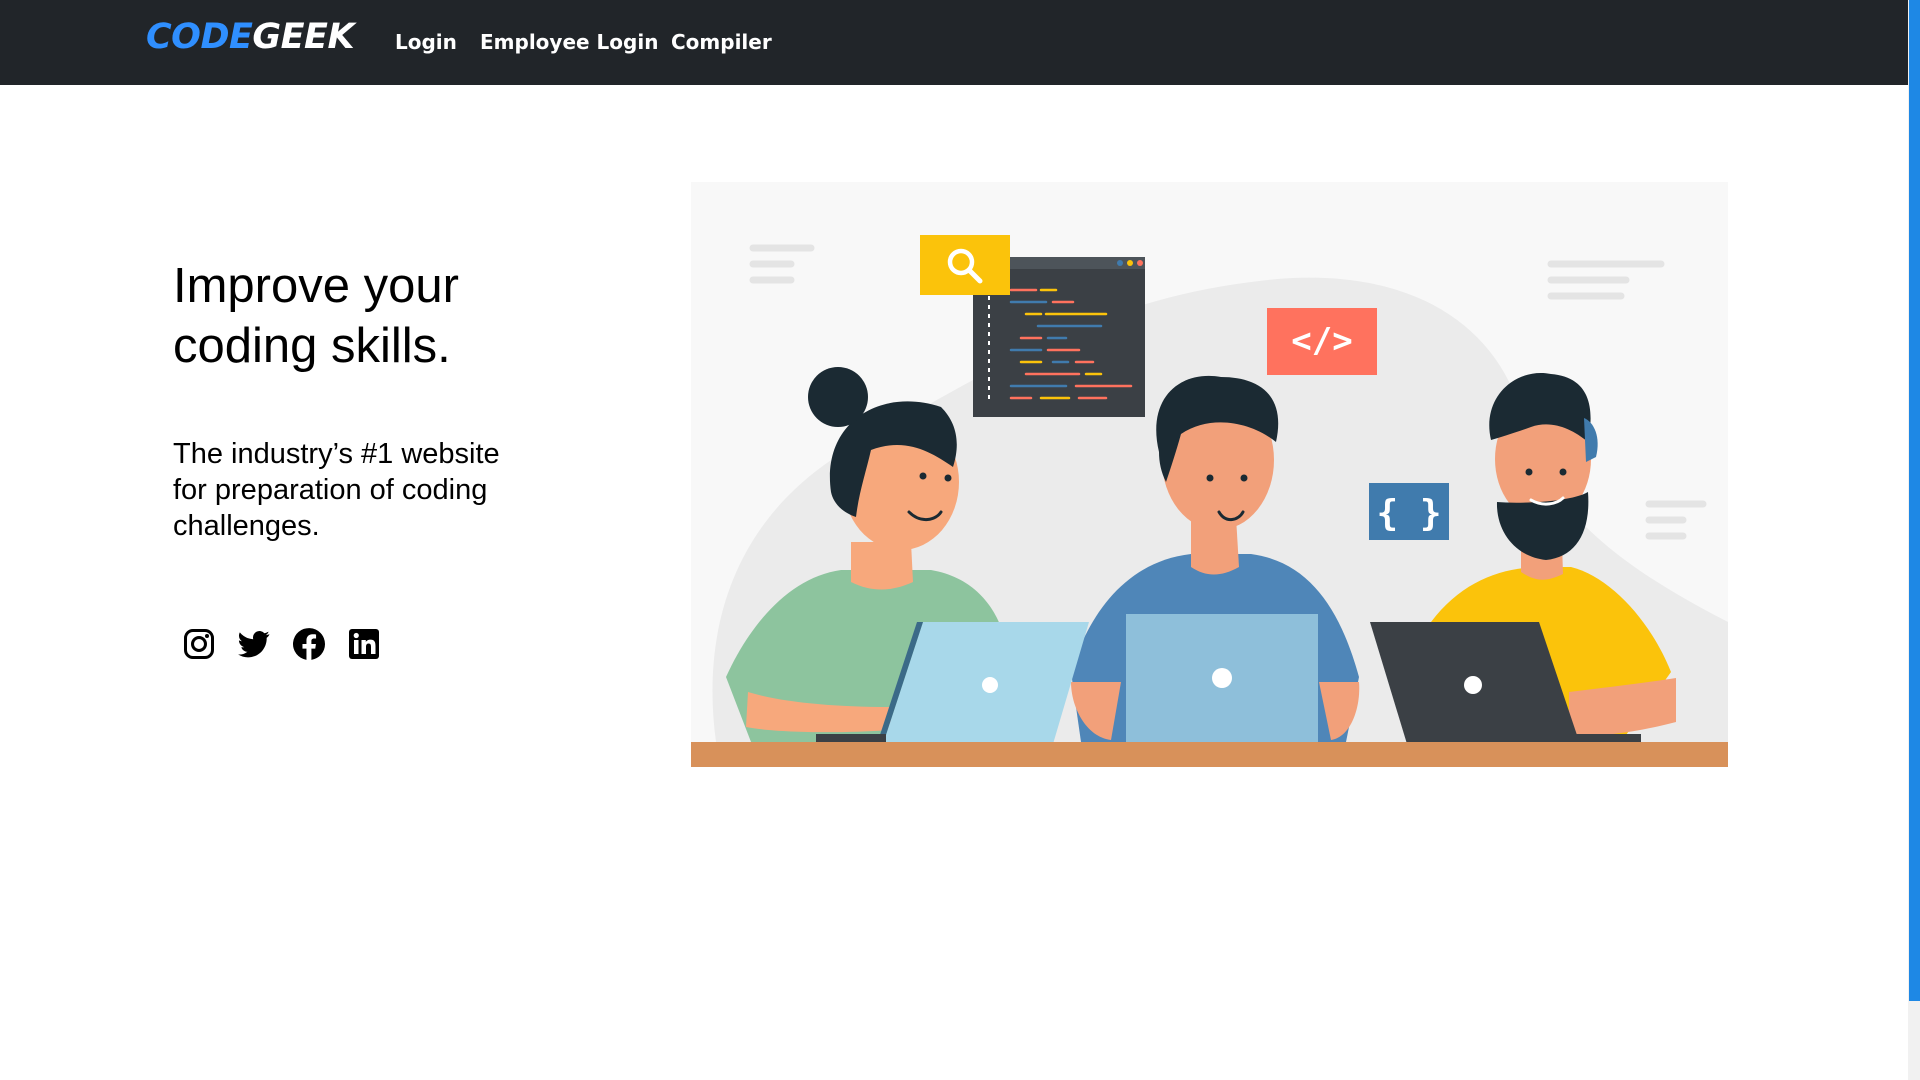 This screenshot has width=1920, height=1080. What do you see at coordinates (954, 42) in the screenshot?
I see `navbar: CODEGEEK Login Employee Login Compiler` at bounding box center [954, 42].